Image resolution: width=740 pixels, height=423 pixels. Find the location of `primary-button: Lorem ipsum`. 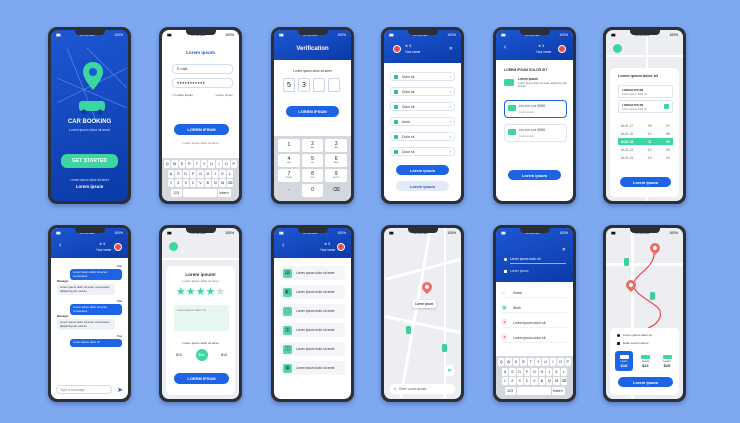

primary-button: Lorem ipsum is located at coordinates (422, 170).